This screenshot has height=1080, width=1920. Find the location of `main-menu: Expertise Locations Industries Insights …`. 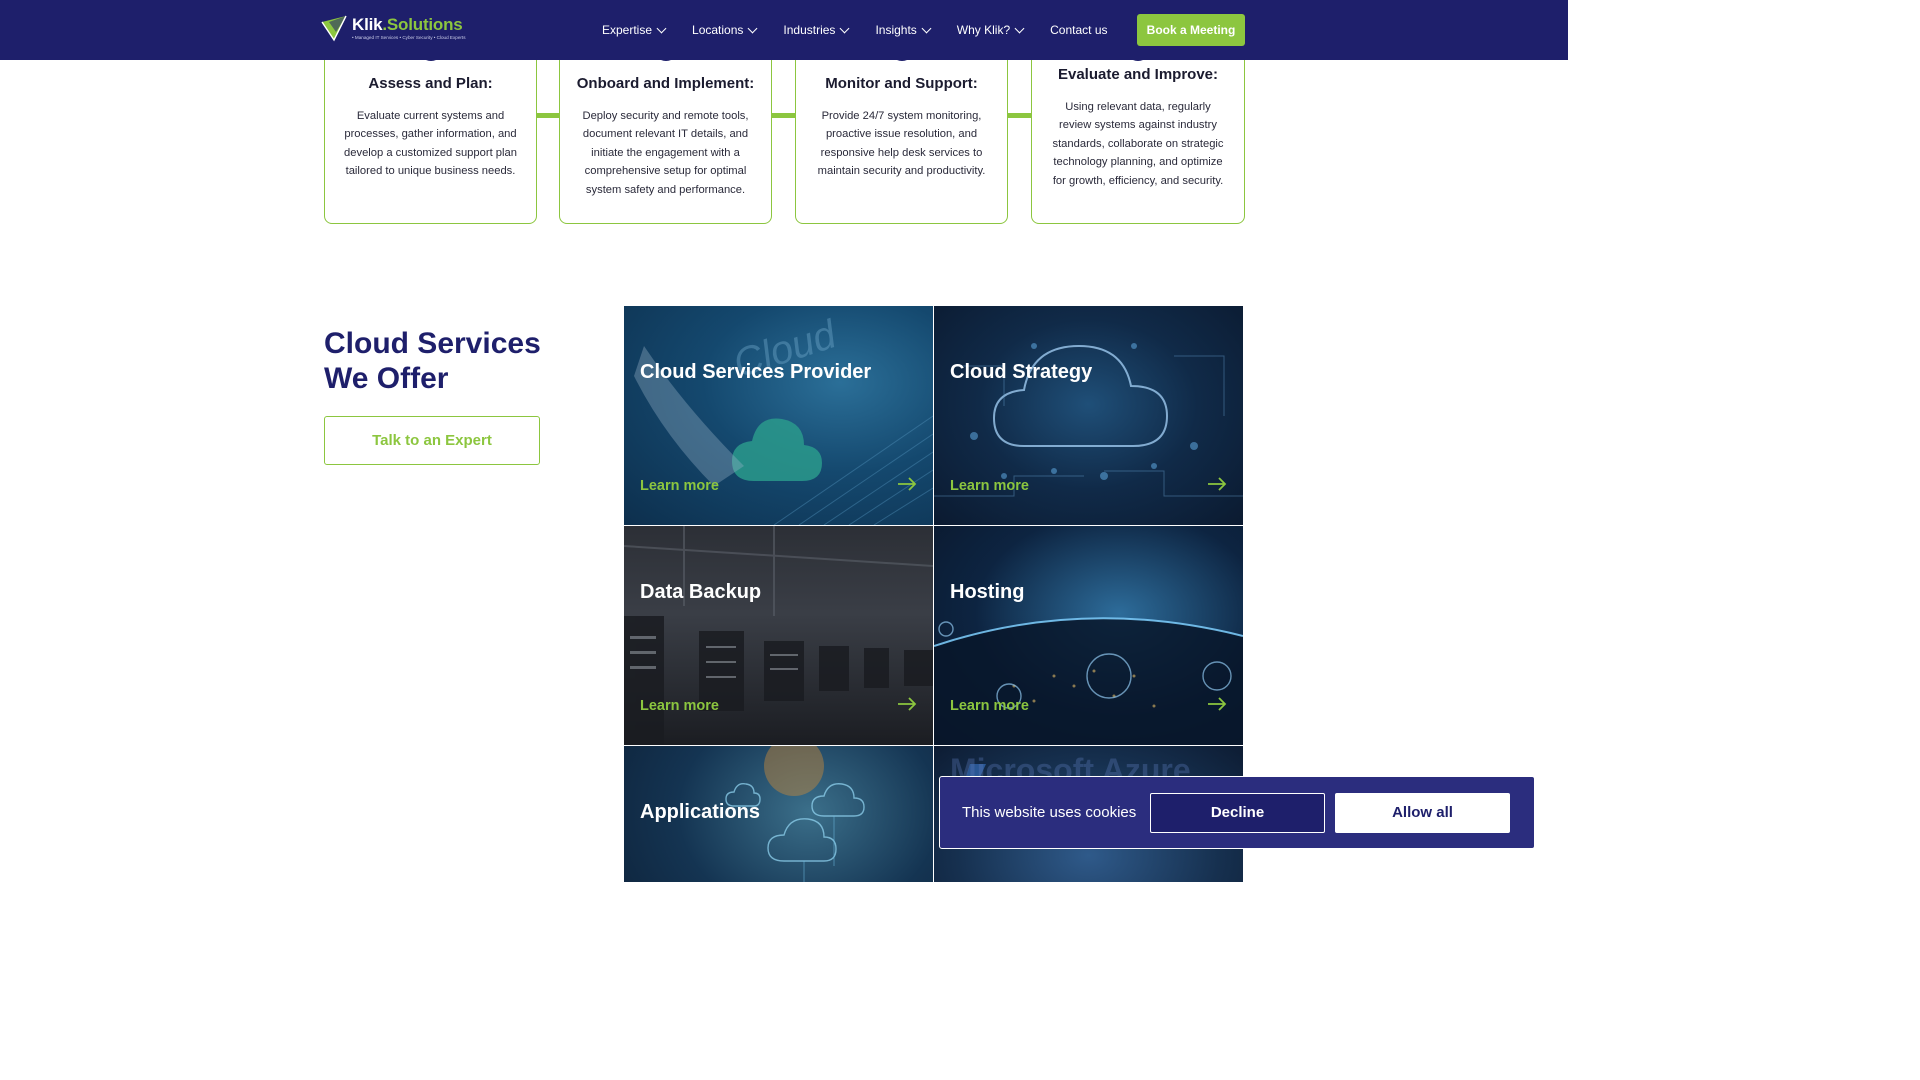

main-menu: Expertise Locations Industries Insights … is located at coordinates (868, 30).